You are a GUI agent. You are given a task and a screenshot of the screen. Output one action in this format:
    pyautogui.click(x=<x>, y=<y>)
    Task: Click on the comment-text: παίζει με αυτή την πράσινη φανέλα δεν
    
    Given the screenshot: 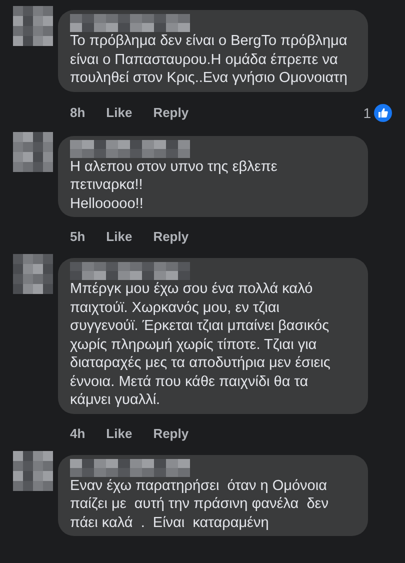 What is the action you would take?
    pyautogui.click(x=200, y=504)
    